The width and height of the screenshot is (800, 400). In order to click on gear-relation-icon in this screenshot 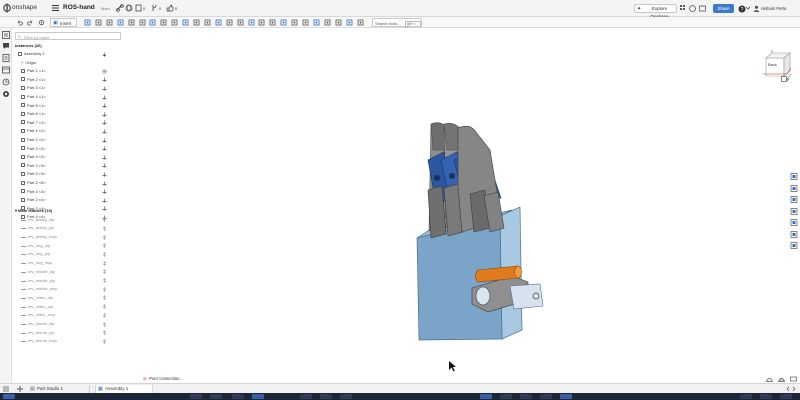, I will do `click(261, 22)`.